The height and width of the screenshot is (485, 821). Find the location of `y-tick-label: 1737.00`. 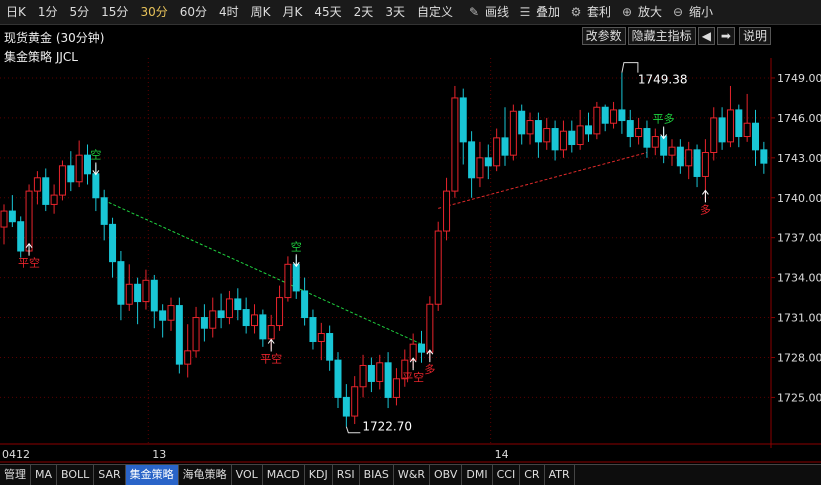

y-tick-label: 1737.00 is located at coordinates (799, 238).